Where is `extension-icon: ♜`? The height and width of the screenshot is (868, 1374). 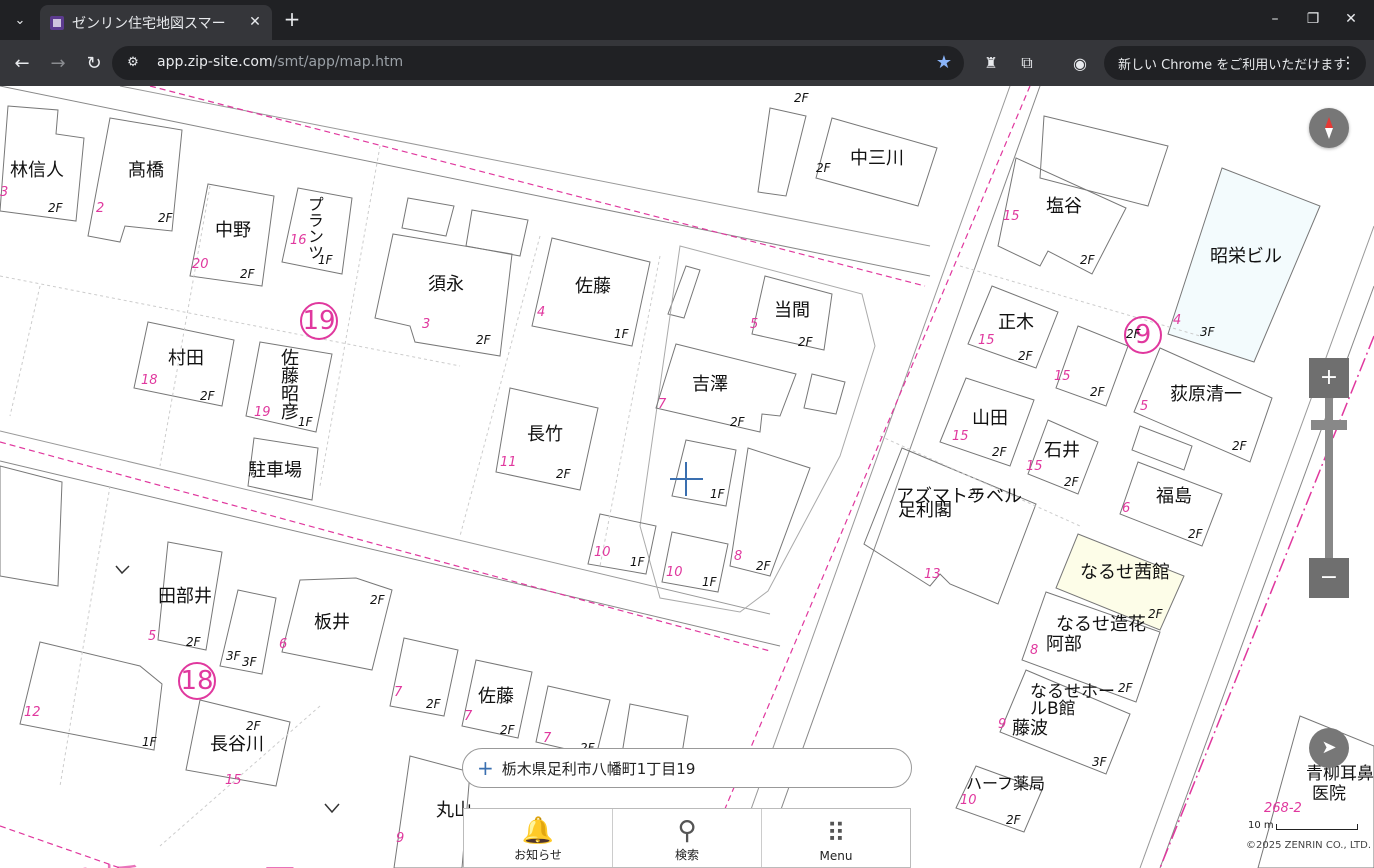
extension-icon: ♜ is located at coordinates (991, 63).